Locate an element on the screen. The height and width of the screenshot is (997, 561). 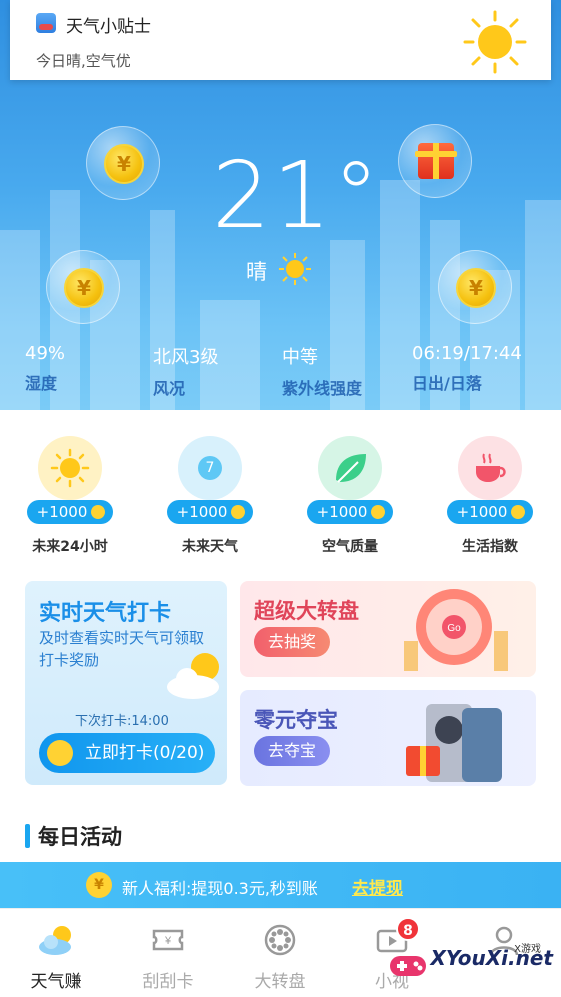
gift-bubble is located at coordinates (435, 161).